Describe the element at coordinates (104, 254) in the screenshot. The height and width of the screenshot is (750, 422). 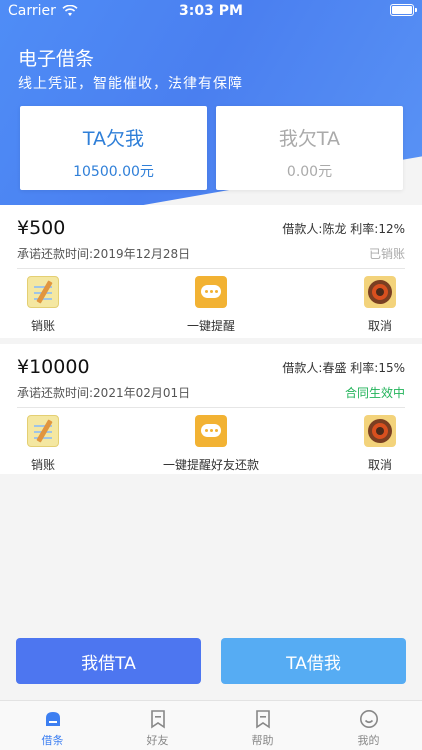
I see `loan-due-date: 承诺还款时间:2019年12月28日` at that location.